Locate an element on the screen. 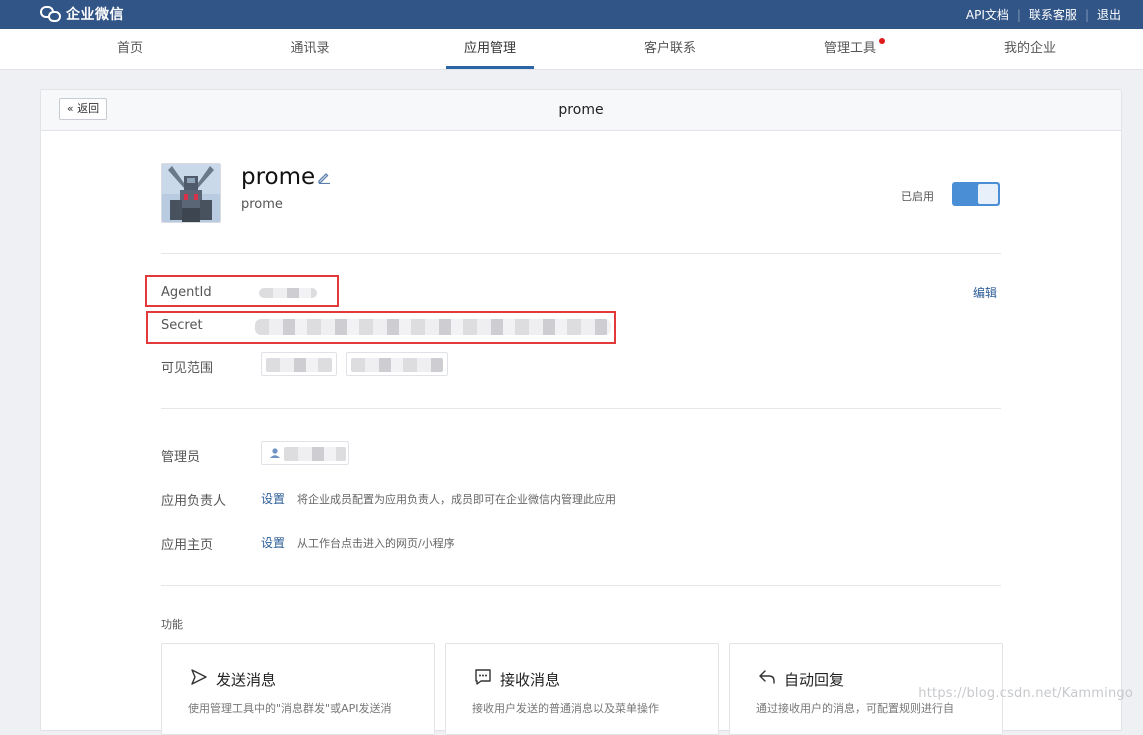 The width and height of the screenshot is (1143, 735). agentid-value-redacted is located at coordinates (288, 293).